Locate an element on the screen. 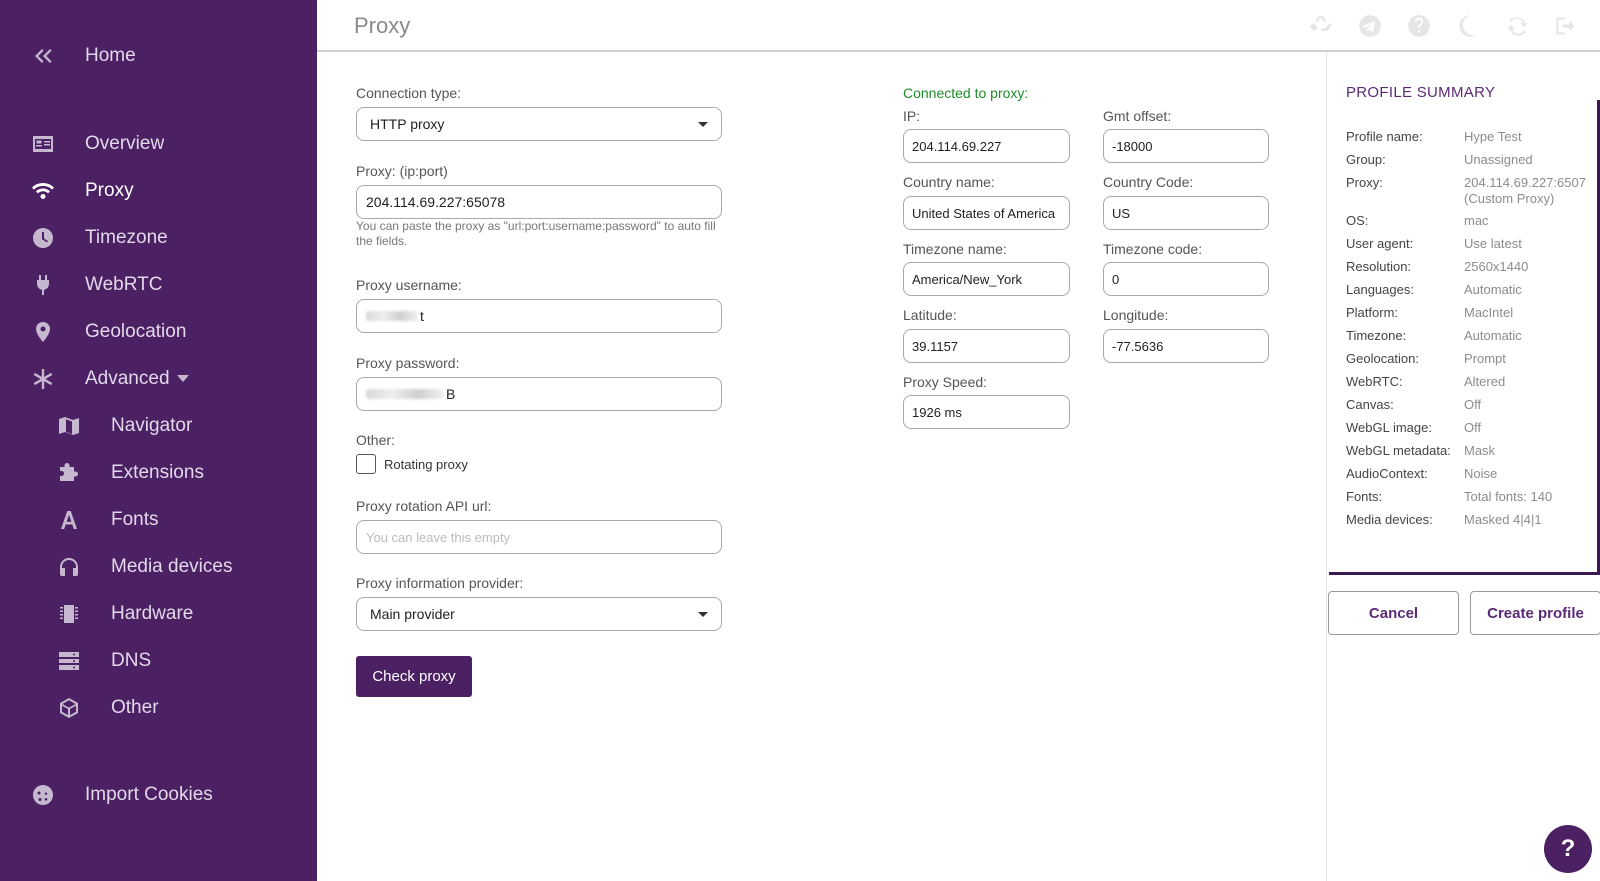  sidebar-item-media-devices: Media devices is located at coordinates (158, 567).